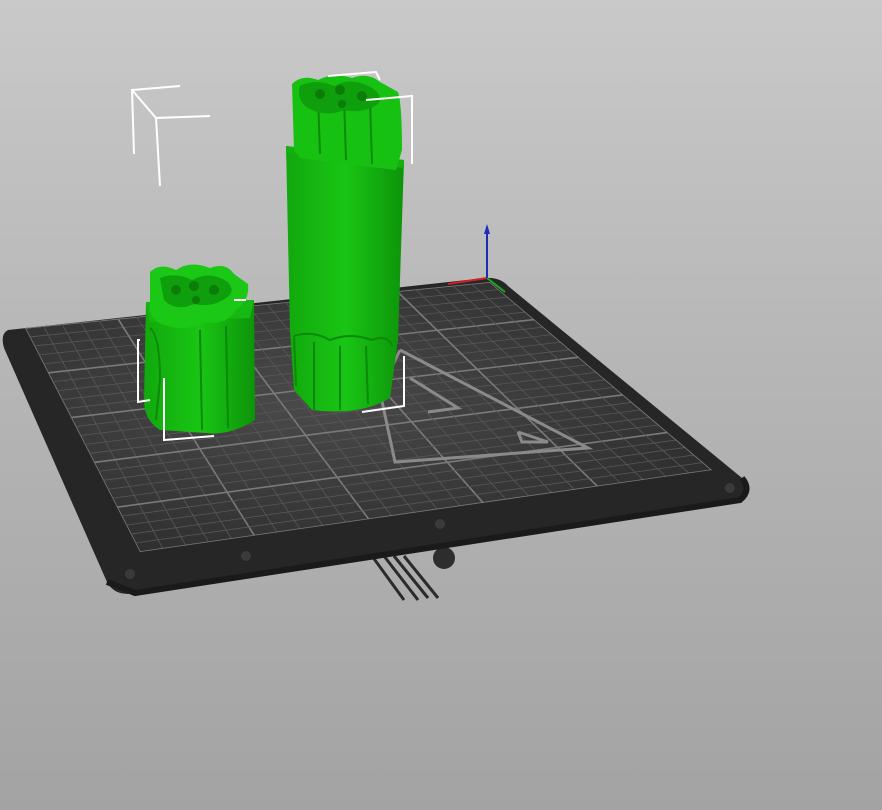 This screenshot has width=882, height=810. Describe the element at coordinates (345, 243) in the screenshot. I see `tall-part-object` at that location.